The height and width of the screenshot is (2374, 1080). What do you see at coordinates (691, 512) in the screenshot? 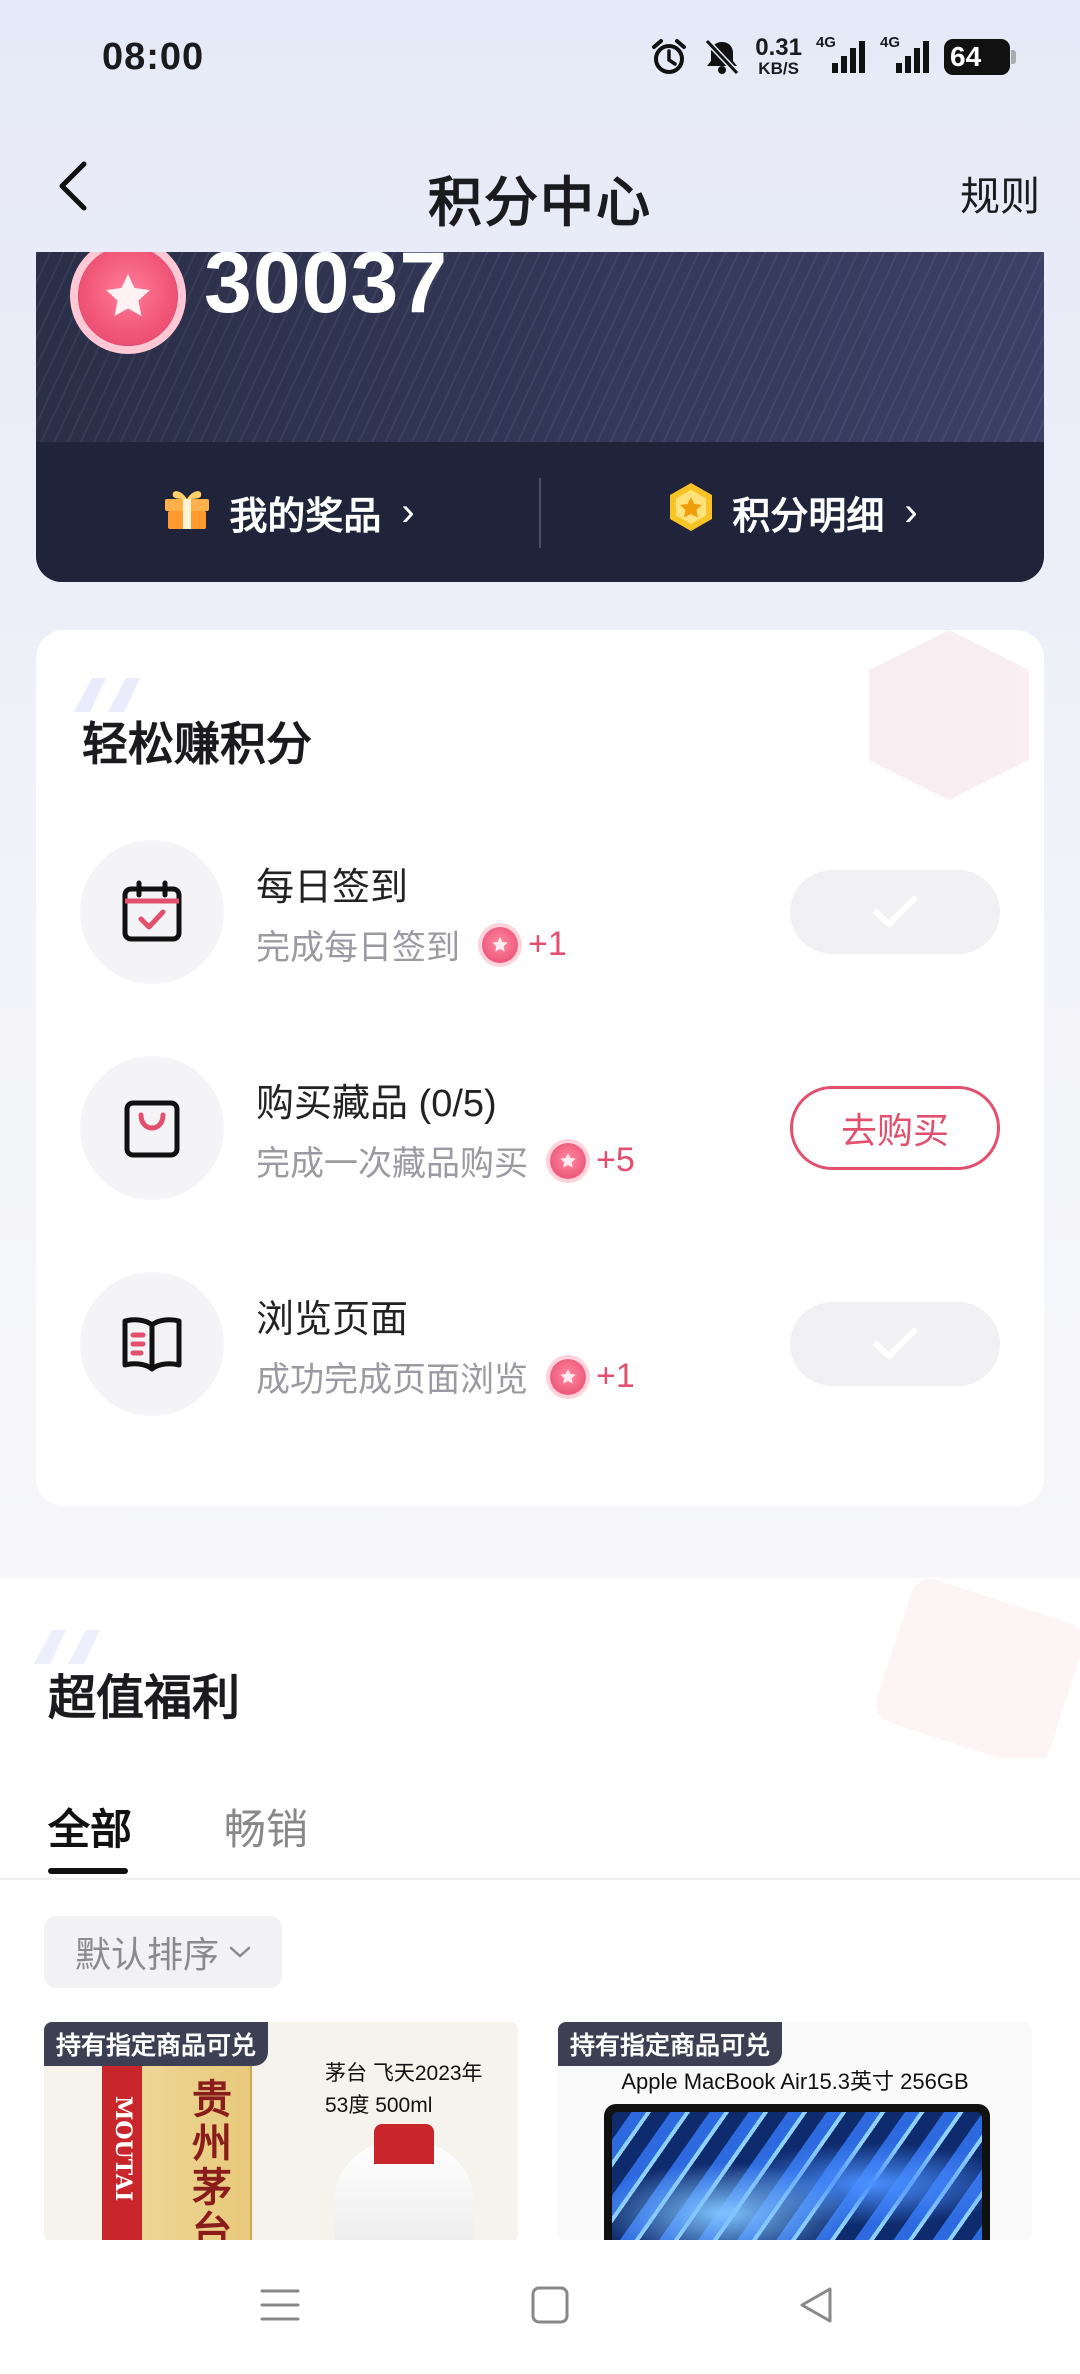
I see `hexagon-coin-icon` at bounding box center [691, 512].